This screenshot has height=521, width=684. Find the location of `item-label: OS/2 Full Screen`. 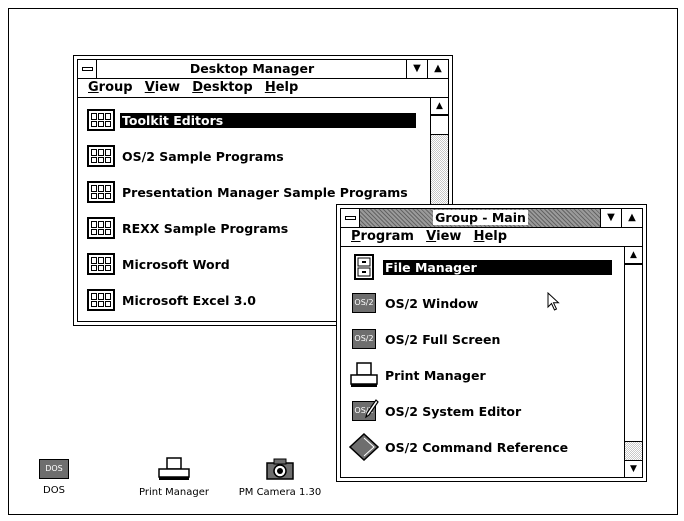

item-label: OS/2 Full Screen is located at coordinates (443, 339).